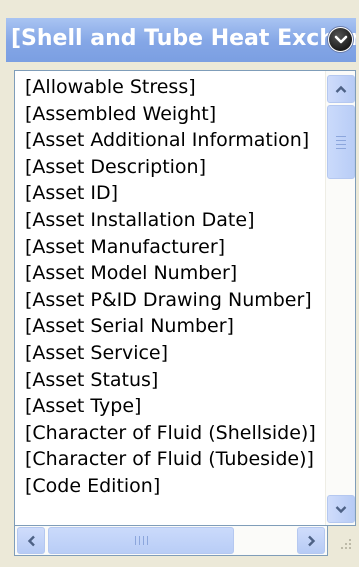 The height and width of the screenshot is (567, 359). Describe the element at coordinates (170, 353) in the screenshot. I see `list-item: [Asset Service]` at that location.